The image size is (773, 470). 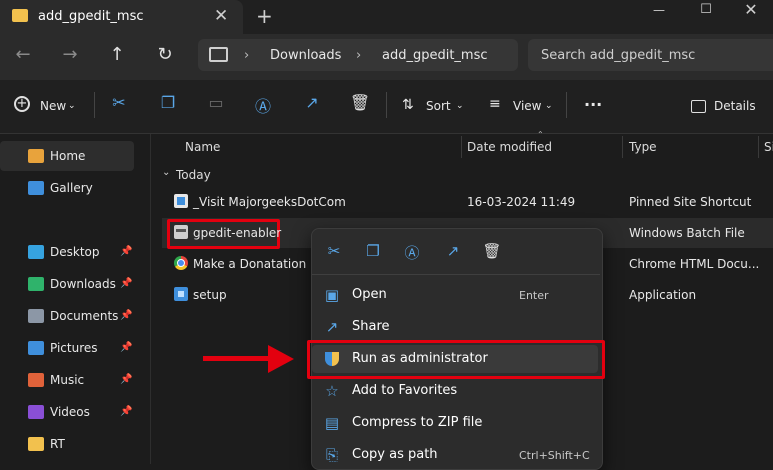 What do you see at coordinates (269, 202) in the screenshot?
I see `file-name: _Visit MajorgeeksDotCom` at bounding box center [269, 202].